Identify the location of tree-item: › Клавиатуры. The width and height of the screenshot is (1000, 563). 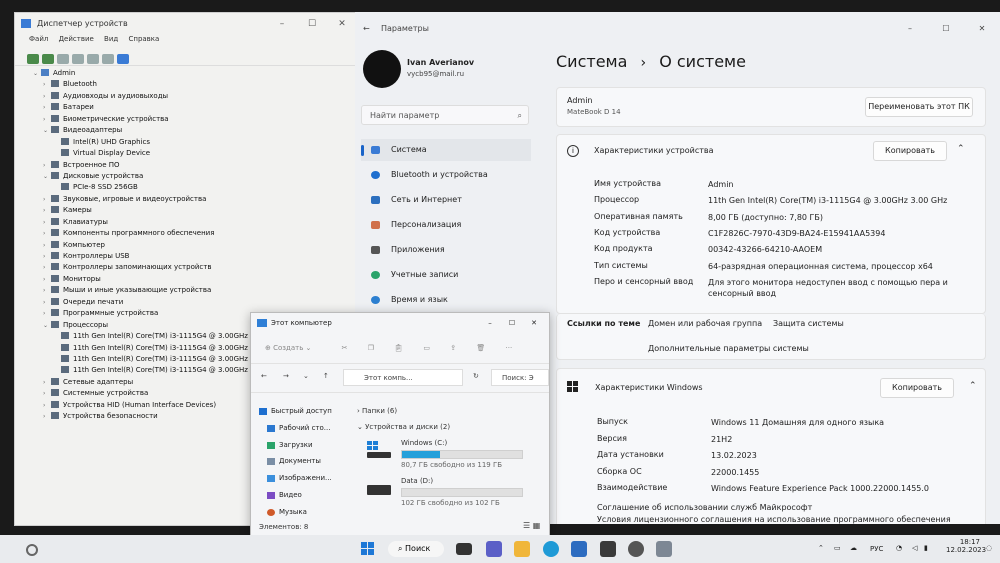
(188, 222).